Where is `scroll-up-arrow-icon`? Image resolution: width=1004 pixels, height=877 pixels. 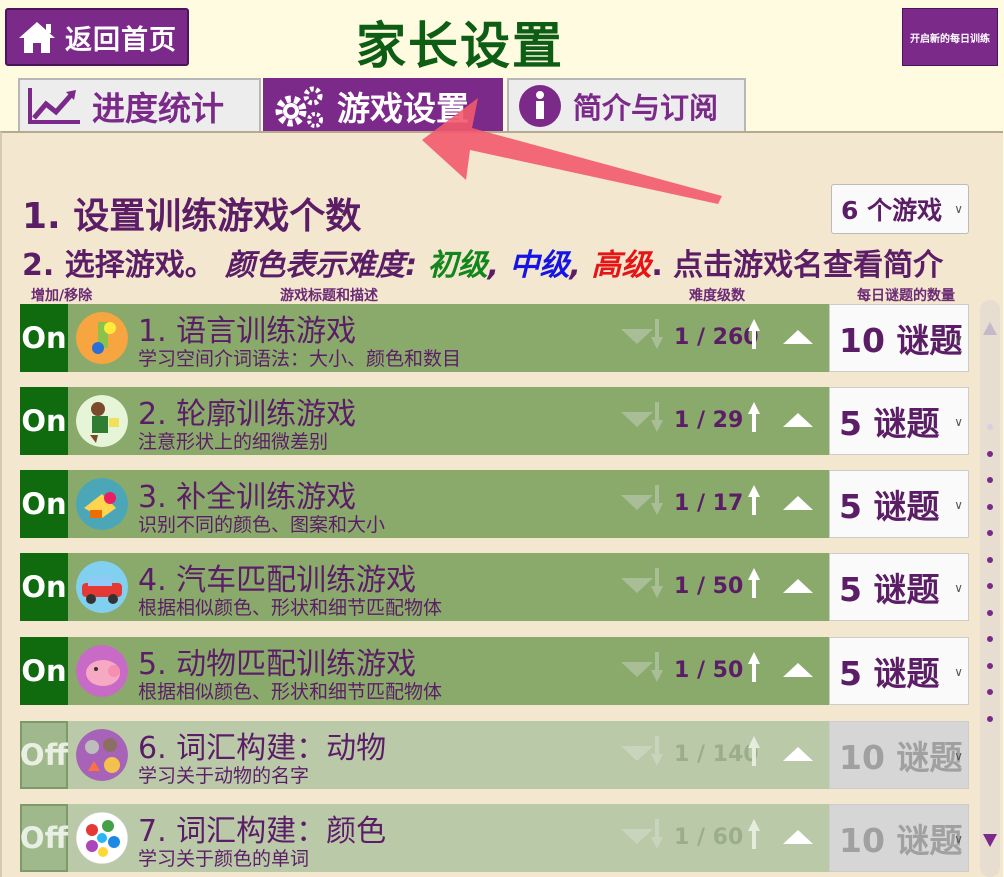
scroll-up-arrow-icon is located at coordinates (990, 328).